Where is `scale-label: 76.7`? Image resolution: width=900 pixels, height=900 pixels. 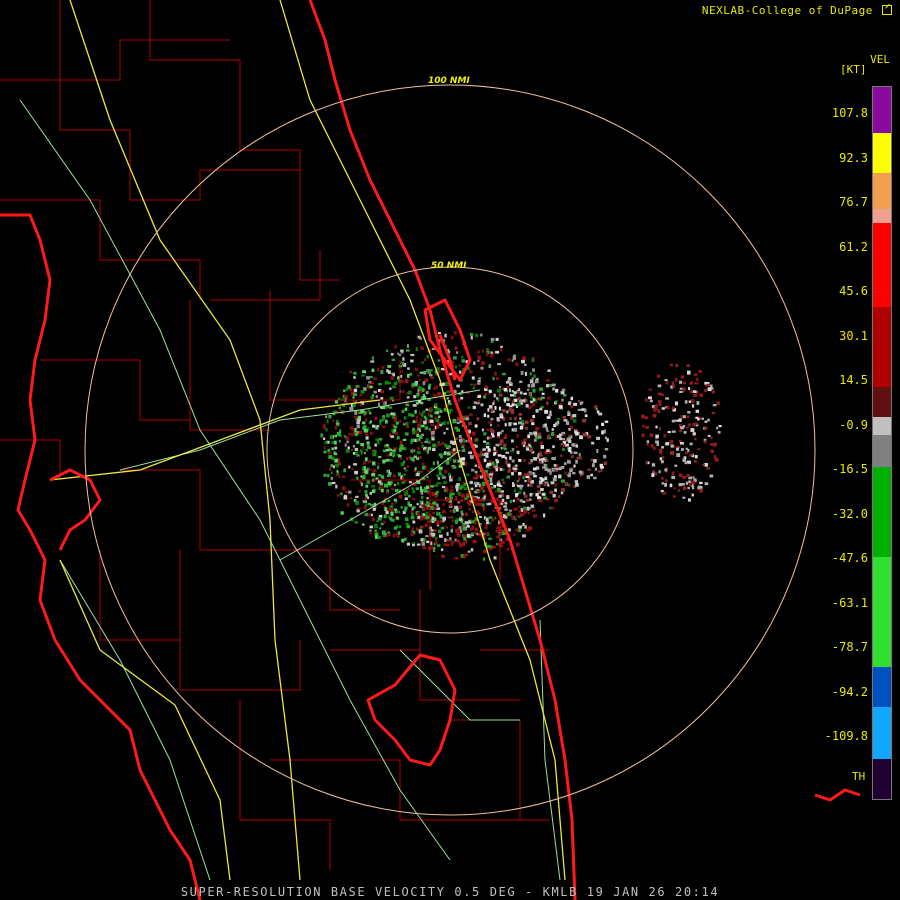 scale-label: 76.7 is located at coordinates (853, 202).